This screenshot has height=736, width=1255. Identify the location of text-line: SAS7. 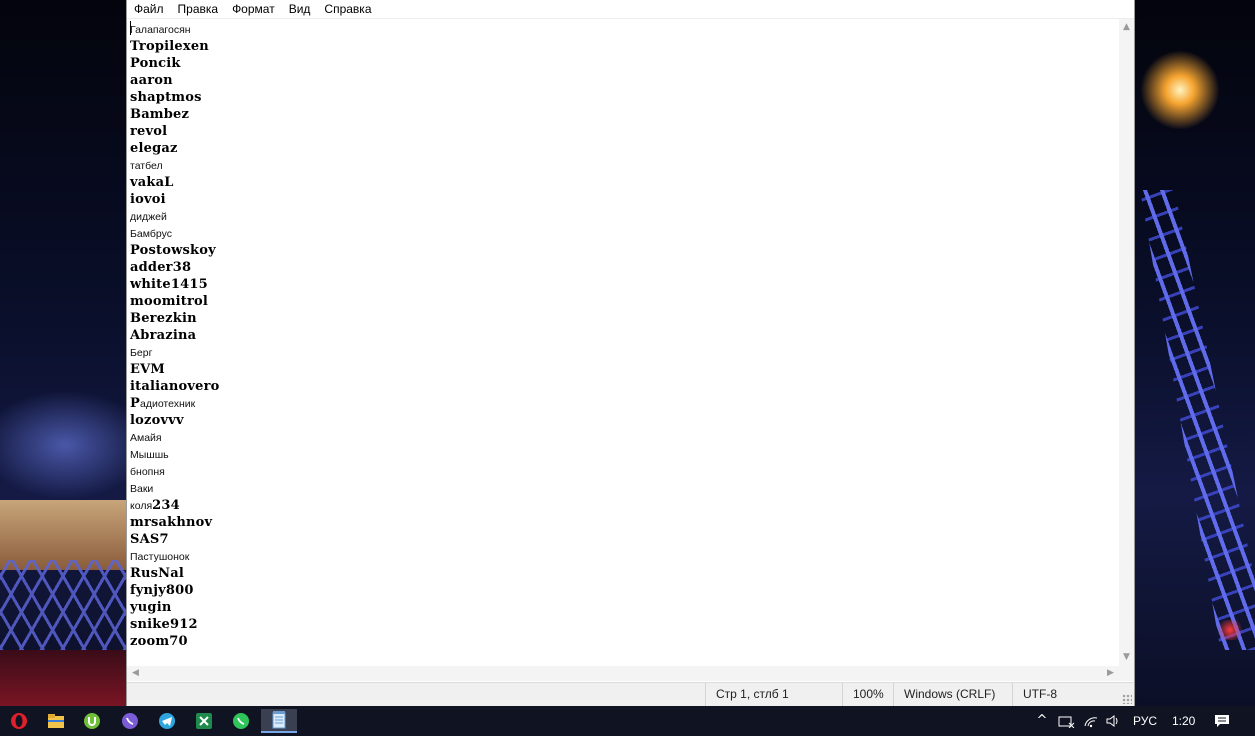
(149, 538).